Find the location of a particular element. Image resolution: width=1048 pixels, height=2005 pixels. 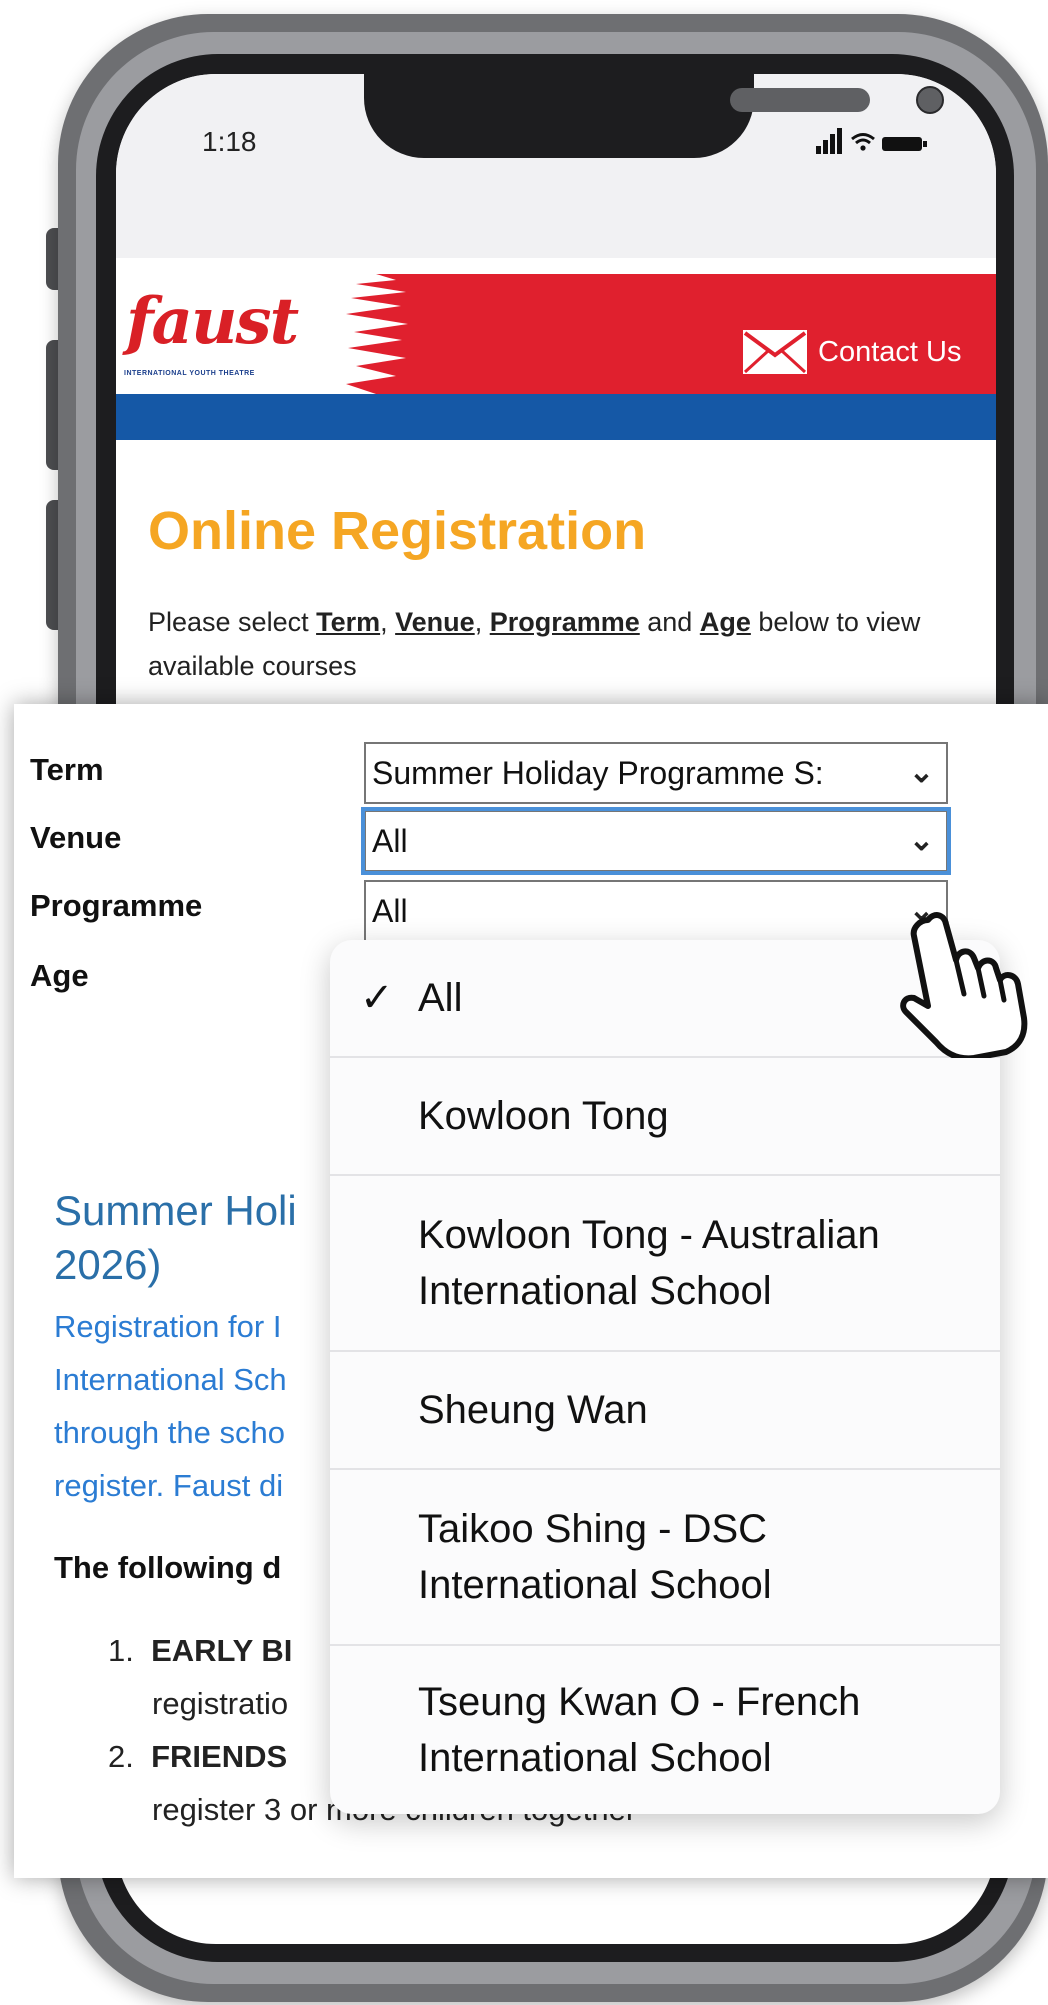

page-title: Online Registration is located at coordinates (397, 531).